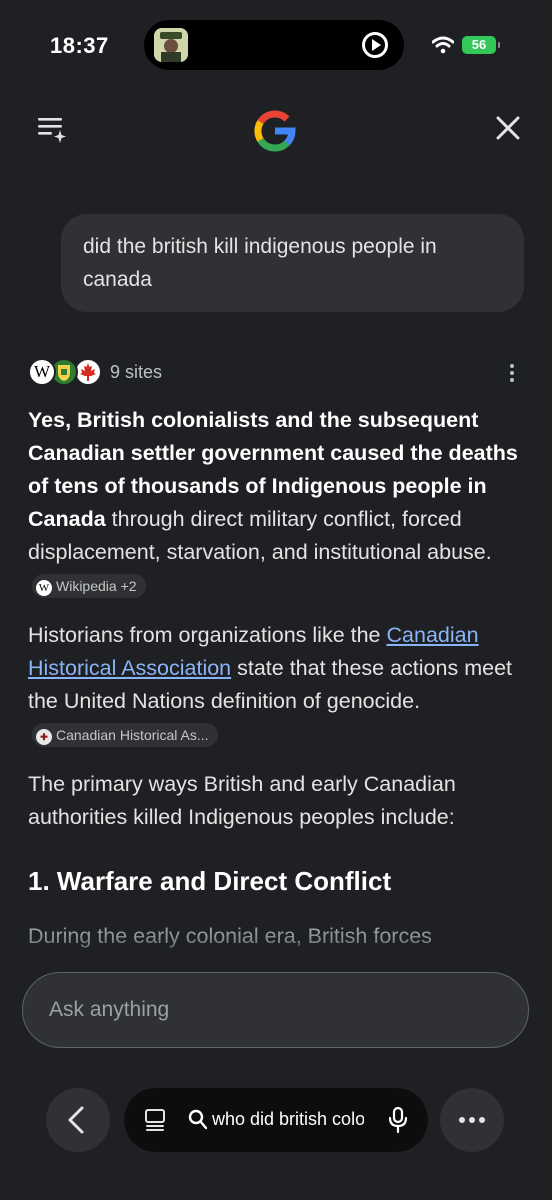  I want to click on section-heading: 1. Warfare and Direct Conflict, so click(210, 881).